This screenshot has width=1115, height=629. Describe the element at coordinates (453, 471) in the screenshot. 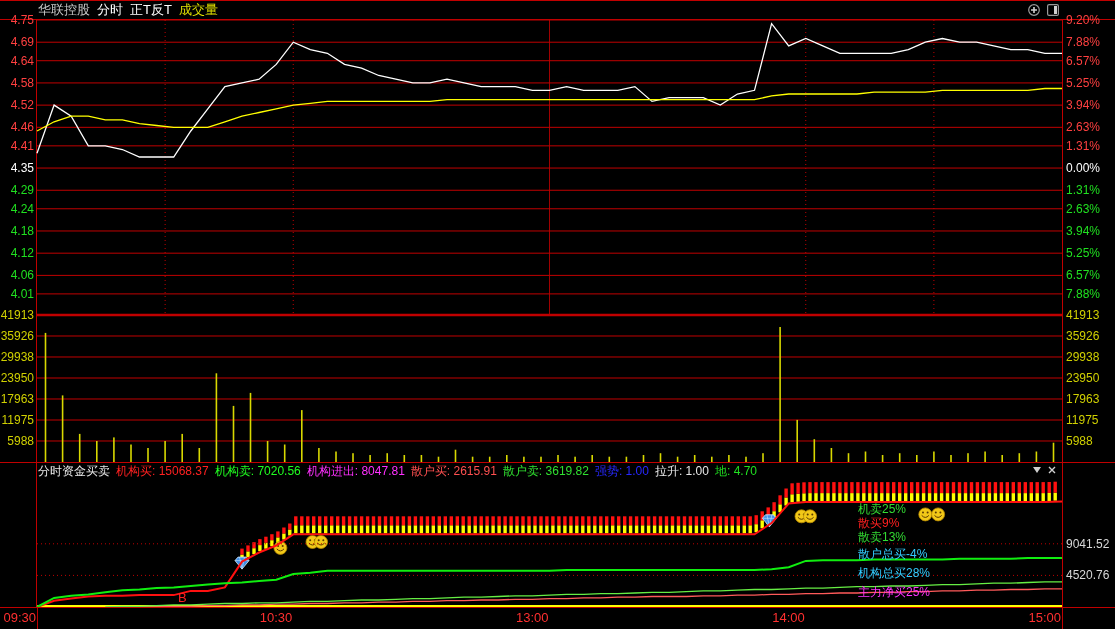

I see `indicator-value: 散户买: 2615.91` at that location.